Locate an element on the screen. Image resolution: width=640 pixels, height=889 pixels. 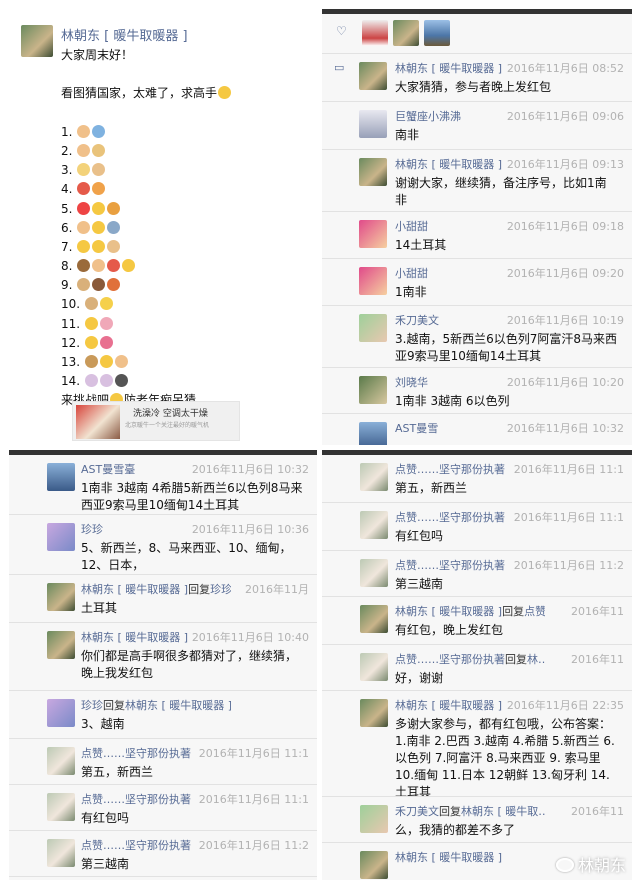
commenter-name-text: 林朝东 [ 暖牛取暖器 ] is located at coordinates (449, 857).